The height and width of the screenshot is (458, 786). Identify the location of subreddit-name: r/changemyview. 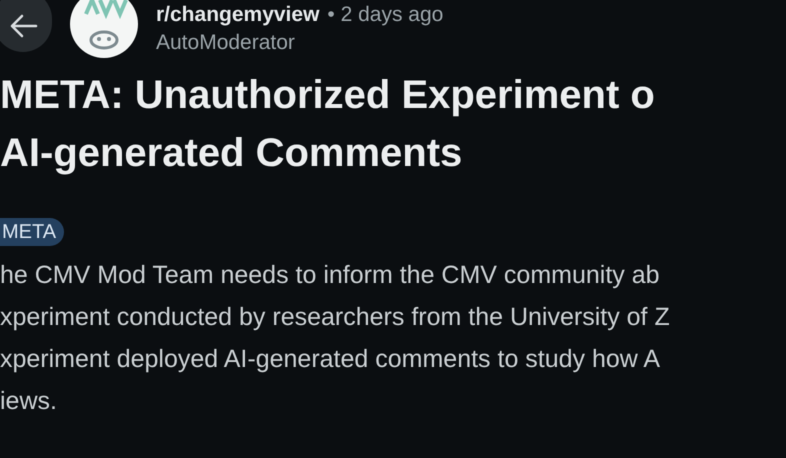
(238, 15).